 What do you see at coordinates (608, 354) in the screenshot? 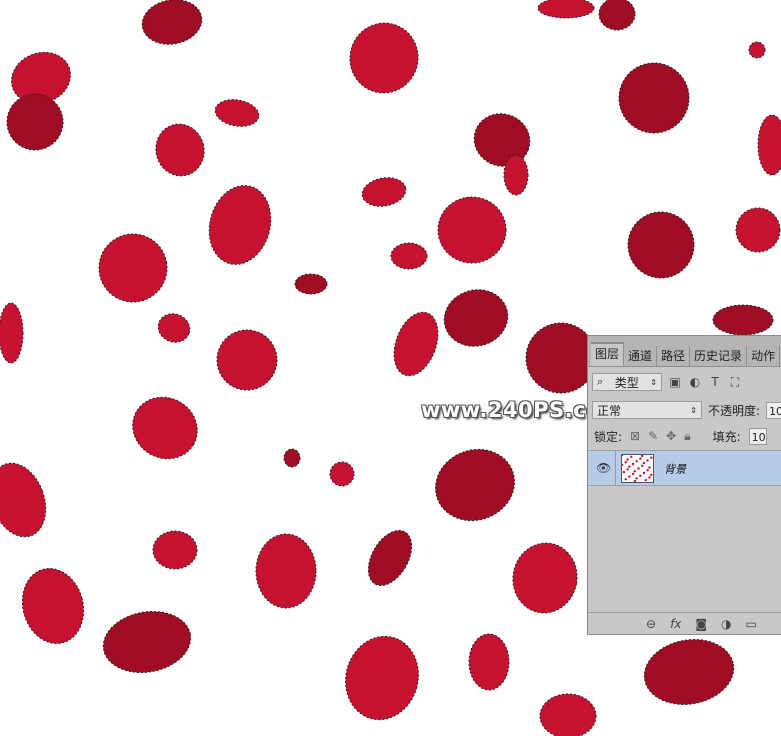
I see `tab-layers: 图层` at bounding box center [608, 354].